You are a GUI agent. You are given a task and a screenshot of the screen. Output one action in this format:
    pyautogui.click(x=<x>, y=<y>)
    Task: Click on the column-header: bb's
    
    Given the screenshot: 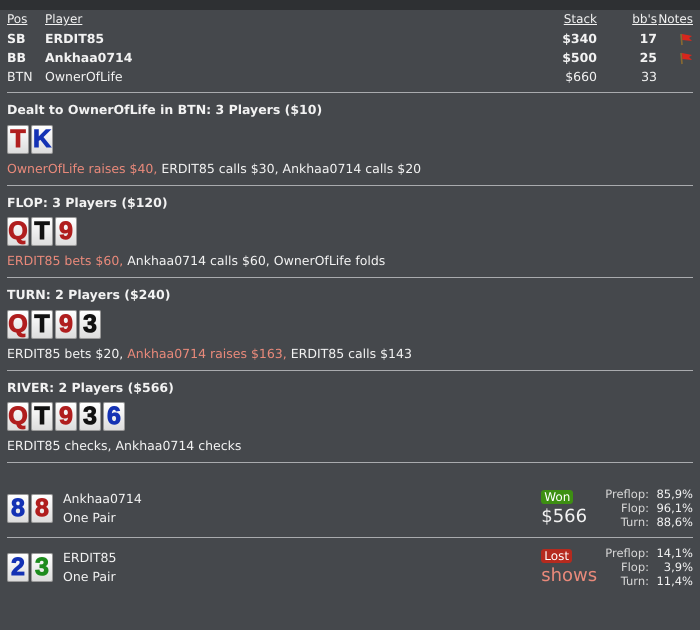 What is the action you would take?
    pyautogui.click(x=627, y=19)
    